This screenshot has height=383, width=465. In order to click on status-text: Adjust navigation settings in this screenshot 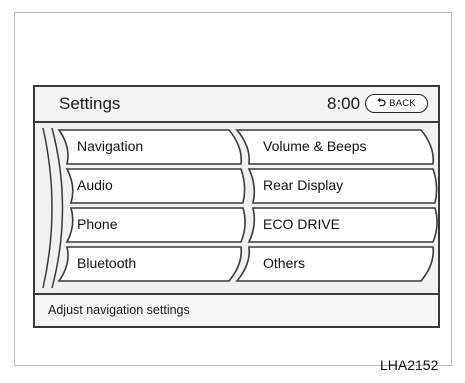, I will do `click(119, 310)`.